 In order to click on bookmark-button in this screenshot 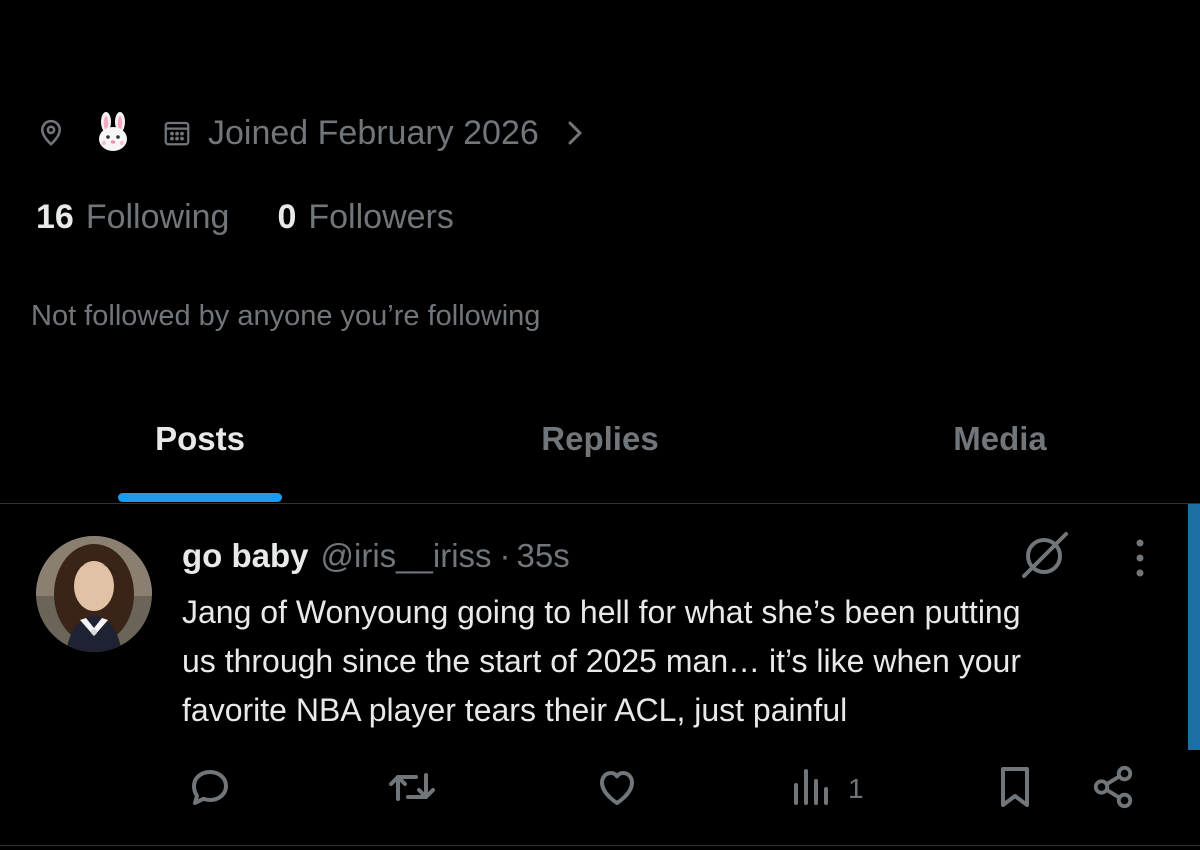, I will do `click(1015, 789)`.